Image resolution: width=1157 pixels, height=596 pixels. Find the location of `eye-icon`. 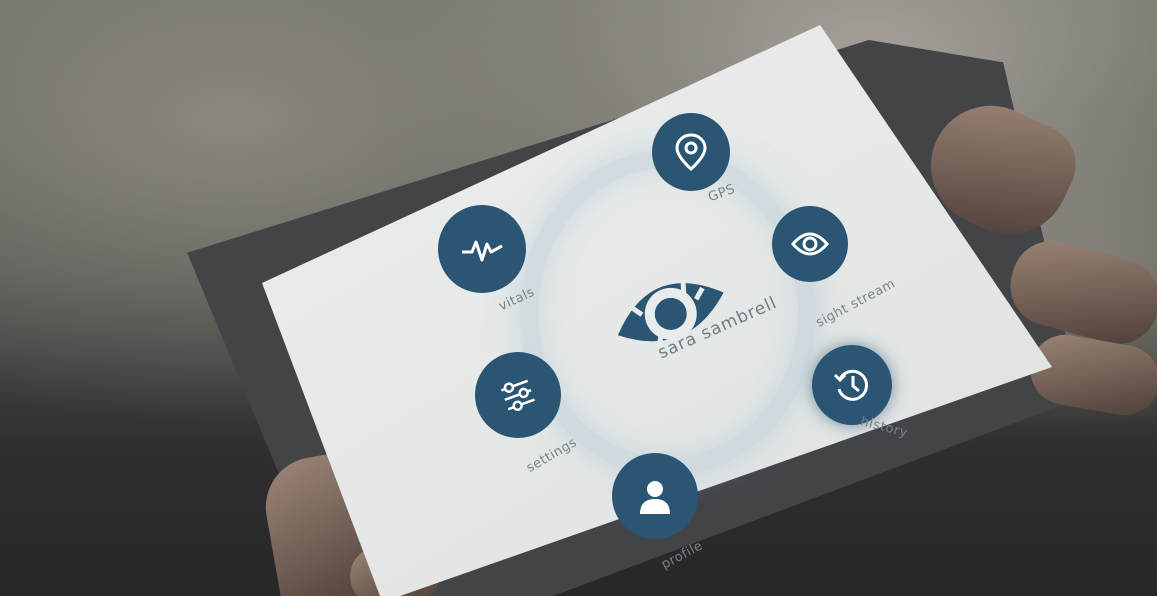

eye-icon is located at coordinates (810, 244).